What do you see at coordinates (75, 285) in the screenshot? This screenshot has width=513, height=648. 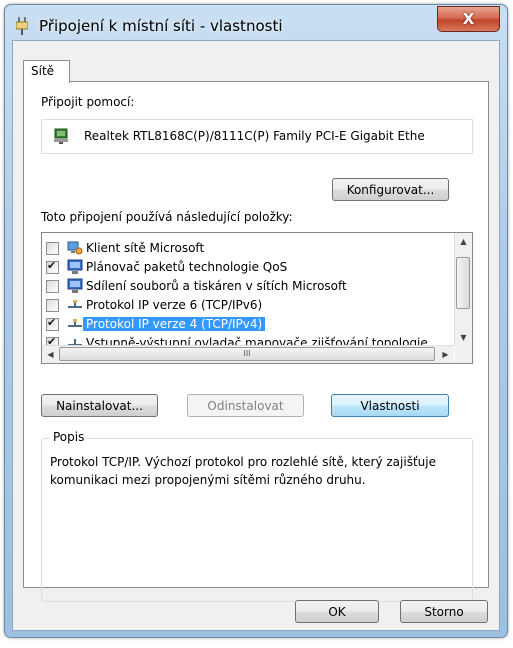 I see `file-printer-sharing-icon` at bounding box center [75, 285].